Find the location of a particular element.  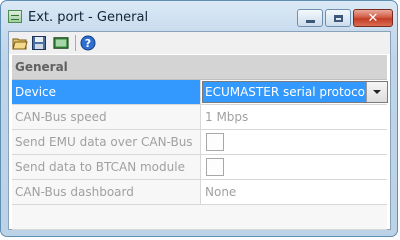

minimize-icon is located at coordinates (310, 21).